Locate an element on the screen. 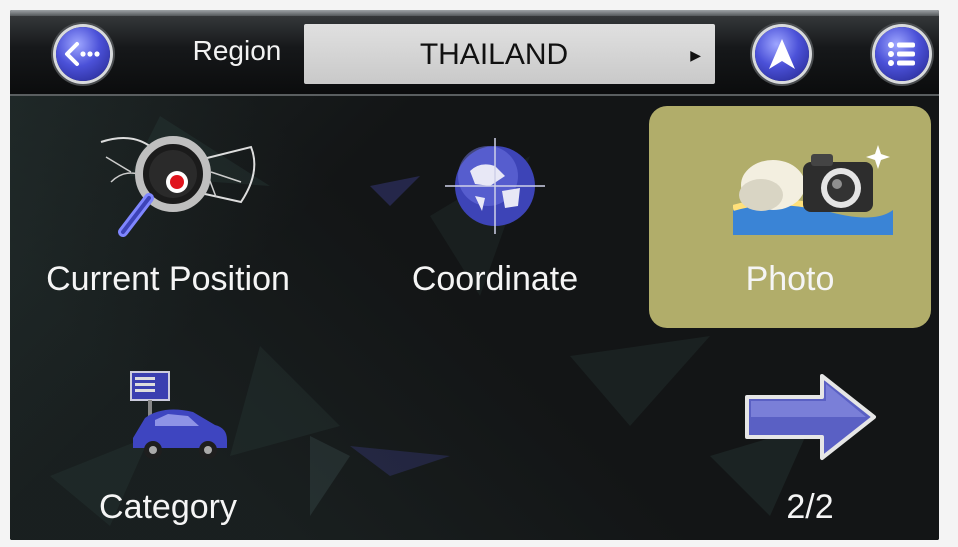 This screenshot has width=958, height=547. navigate-button is located at coordinates (782, 54).